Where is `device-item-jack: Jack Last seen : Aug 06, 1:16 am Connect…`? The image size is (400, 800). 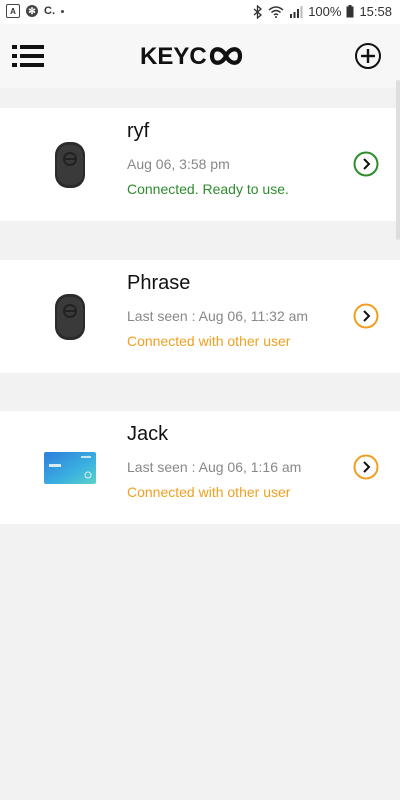 device-item-jack: Jack Last seen : Aug 06, 1:16 am Connect… is located at coordinates (200, 467).